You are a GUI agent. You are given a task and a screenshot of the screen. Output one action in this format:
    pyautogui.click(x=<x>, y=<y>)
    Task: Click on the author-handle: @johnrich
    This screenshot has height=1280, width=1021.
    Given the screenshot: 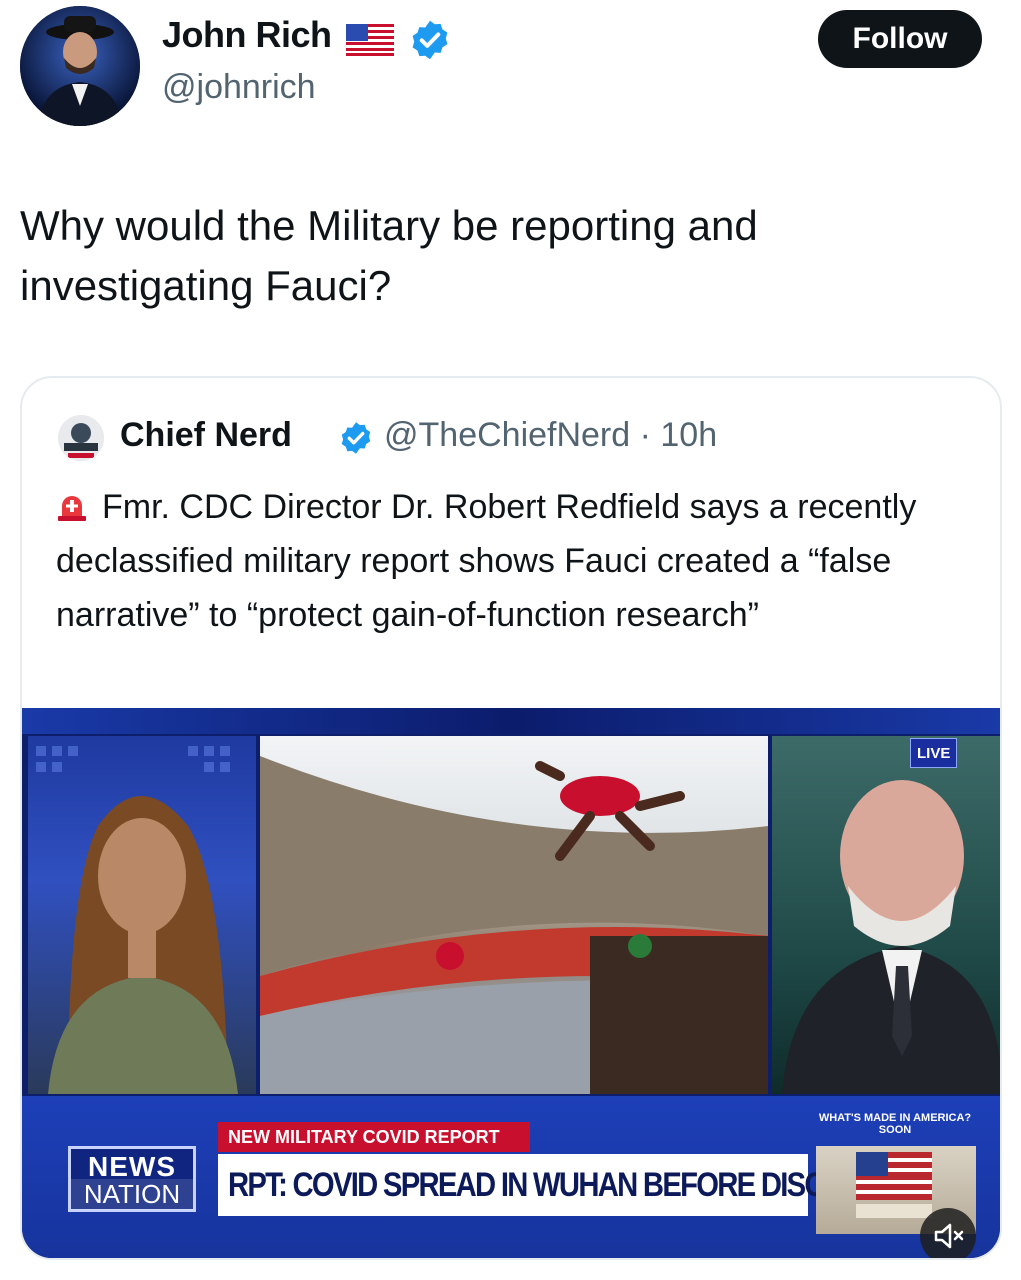 What is the action you would take?
    pyautogui.click(x=239, y=87)
    